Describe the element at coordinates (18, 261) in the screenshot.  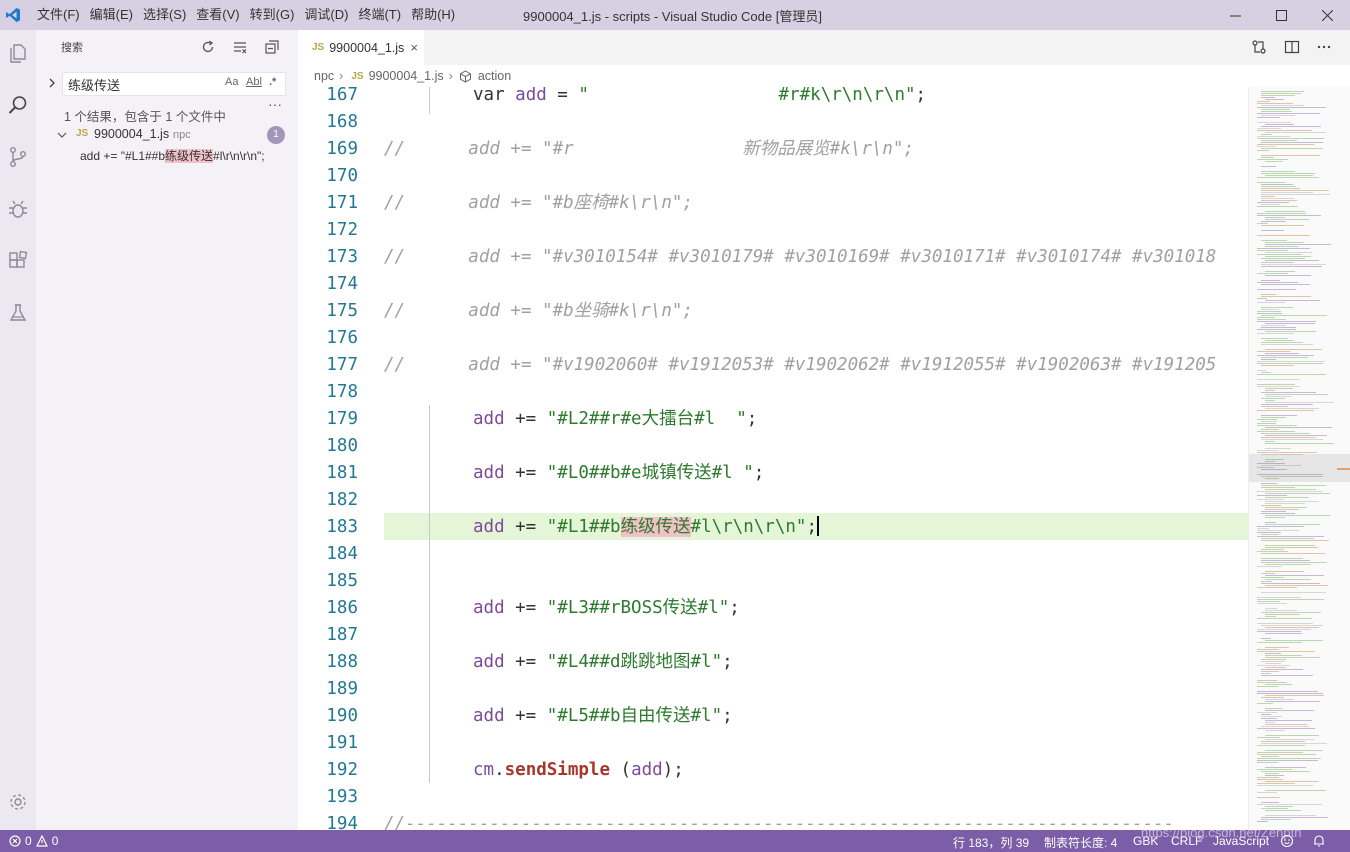
I see `extensions-icon` at that location.